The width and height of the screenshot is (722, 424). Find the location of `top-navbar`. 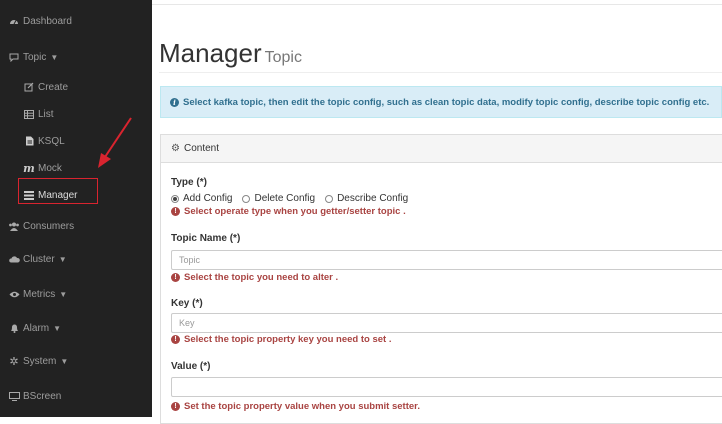

top-navbar is located at coordinates (437, 2).